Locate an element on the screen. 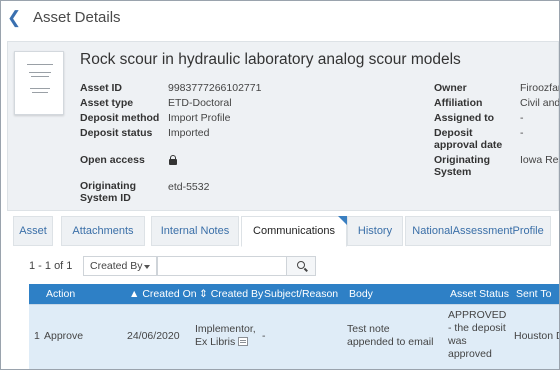 Image resolution: width=560 pixels, height=370 pixels. list-controls: 1 - 1 of 1 Created By is located at coordinates (280, 265).